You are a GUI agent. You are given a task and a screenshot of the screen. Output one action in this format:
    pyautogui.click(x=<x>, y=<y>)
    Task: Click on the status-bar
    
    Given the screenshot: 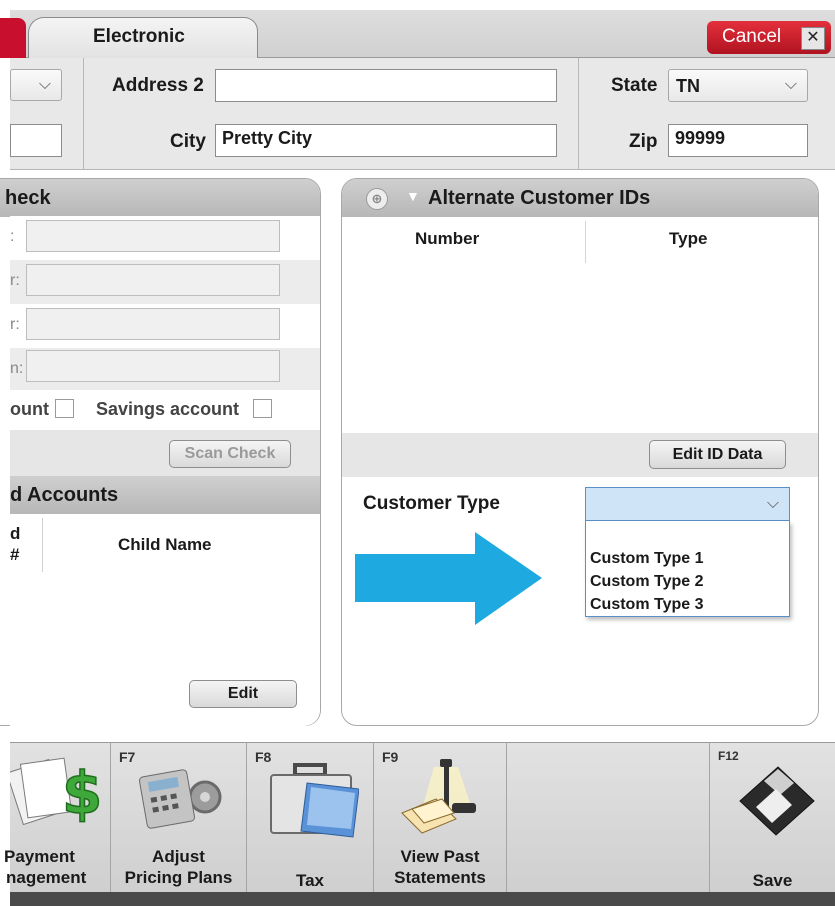 What is the action you would take?
    pyautogui.click(x=422, y=899)
    